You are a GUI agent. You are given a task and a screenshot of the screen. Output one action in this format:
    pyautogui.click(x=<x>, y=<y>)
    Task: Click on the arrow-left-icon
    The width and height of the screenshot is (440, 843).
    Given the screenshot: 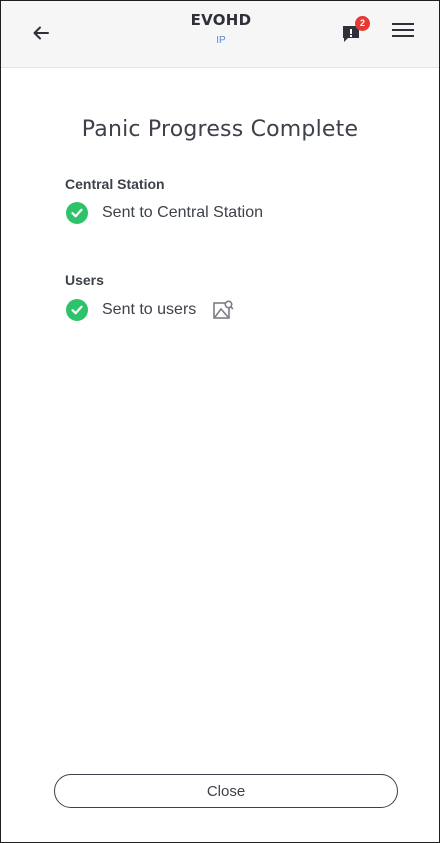 What is the action you would take?
    pyautogui.click(x=41, y=33)
    